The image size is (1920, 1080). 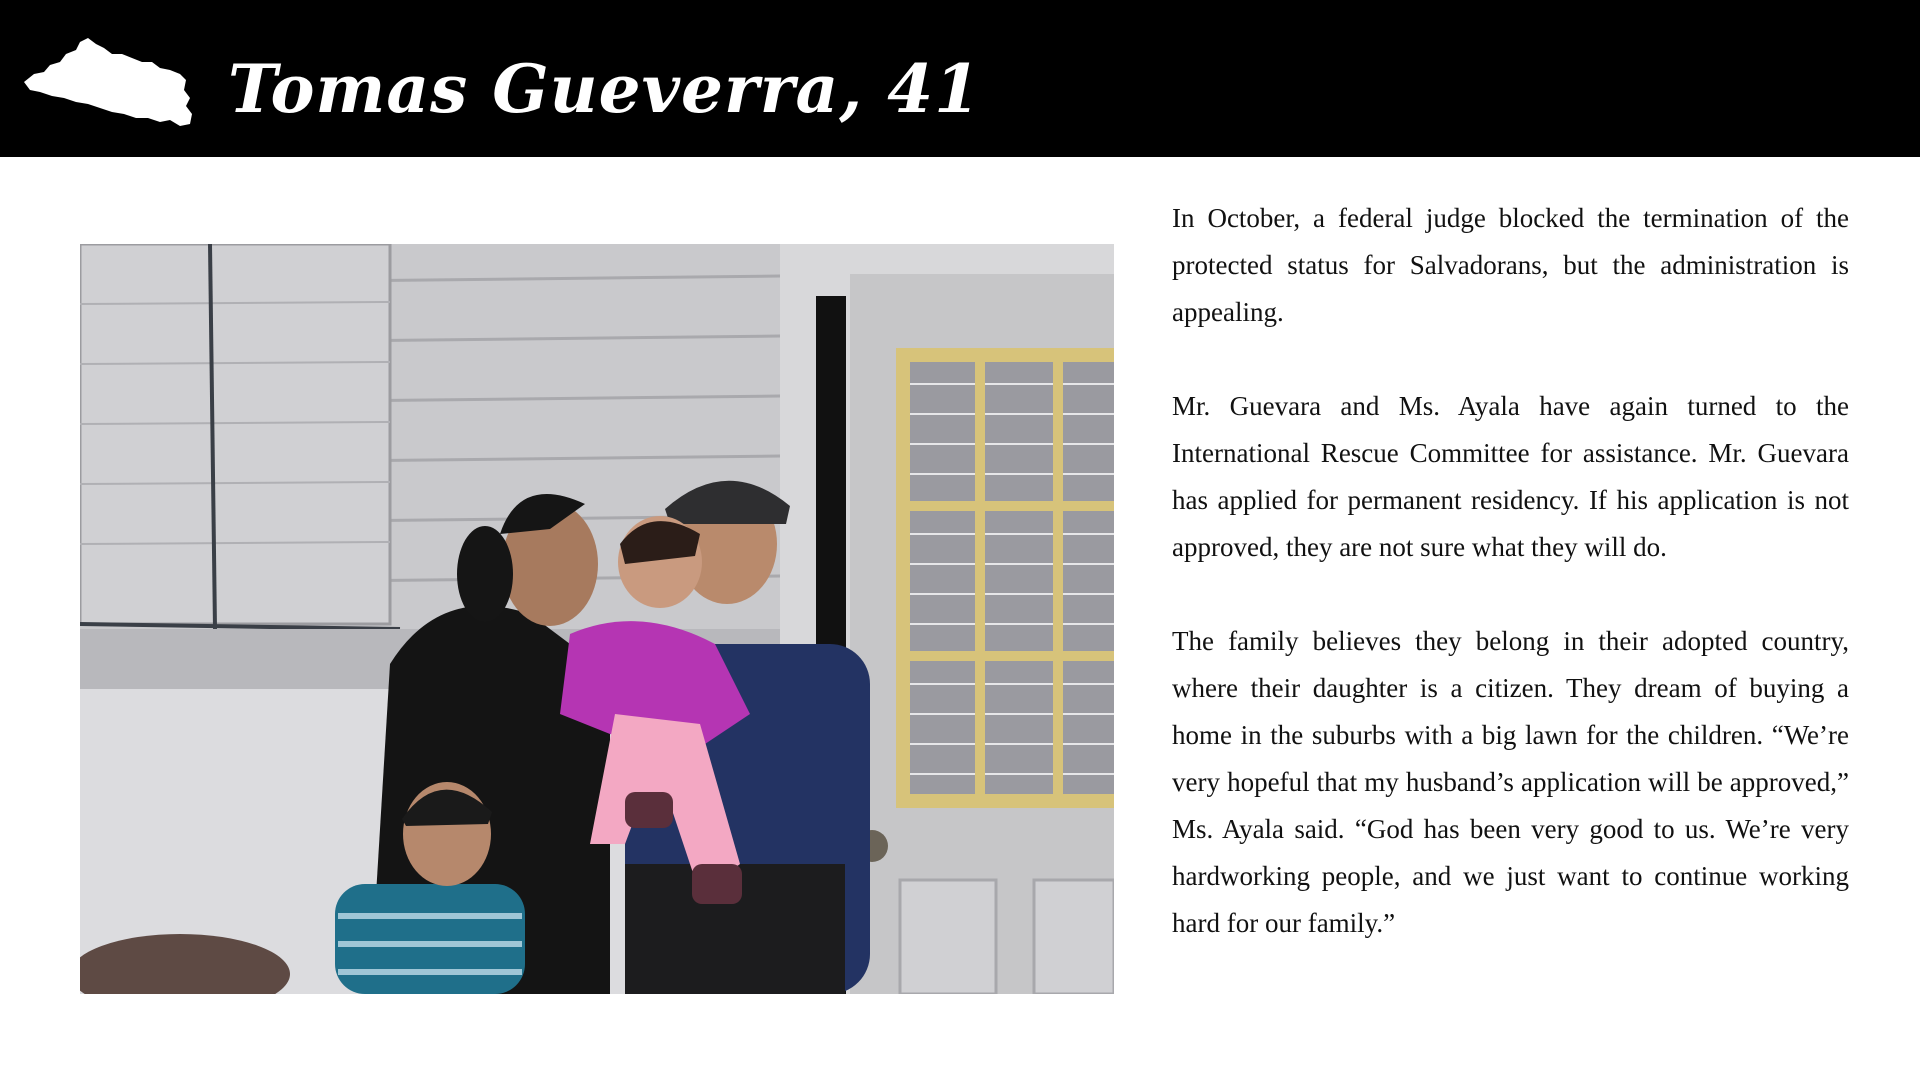 What do you see at coordinates (108, 82) in the screenshot?
I see `el-salvador-map-icon` at bounding box center [108, 82].